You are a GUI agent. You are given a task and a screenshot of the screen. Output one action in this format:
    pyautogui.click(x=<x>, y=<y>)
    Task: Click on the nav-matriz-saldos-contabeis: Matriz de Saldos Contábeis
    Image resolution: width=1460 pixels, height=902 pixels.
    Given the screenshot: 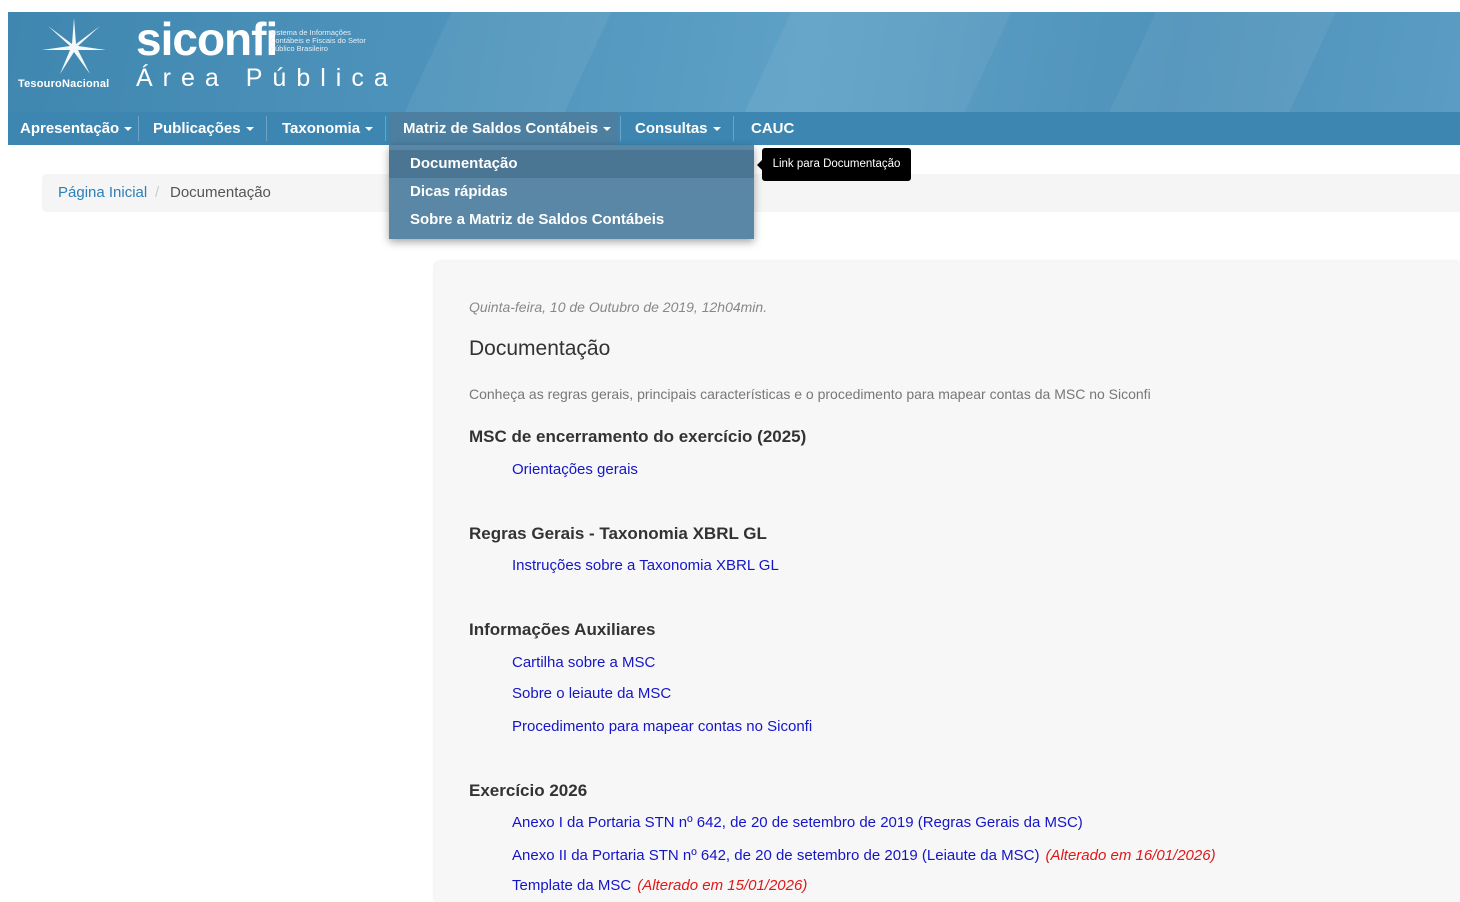 What is the action you would take?
    pyautogui.click(x=503, y=128)
    